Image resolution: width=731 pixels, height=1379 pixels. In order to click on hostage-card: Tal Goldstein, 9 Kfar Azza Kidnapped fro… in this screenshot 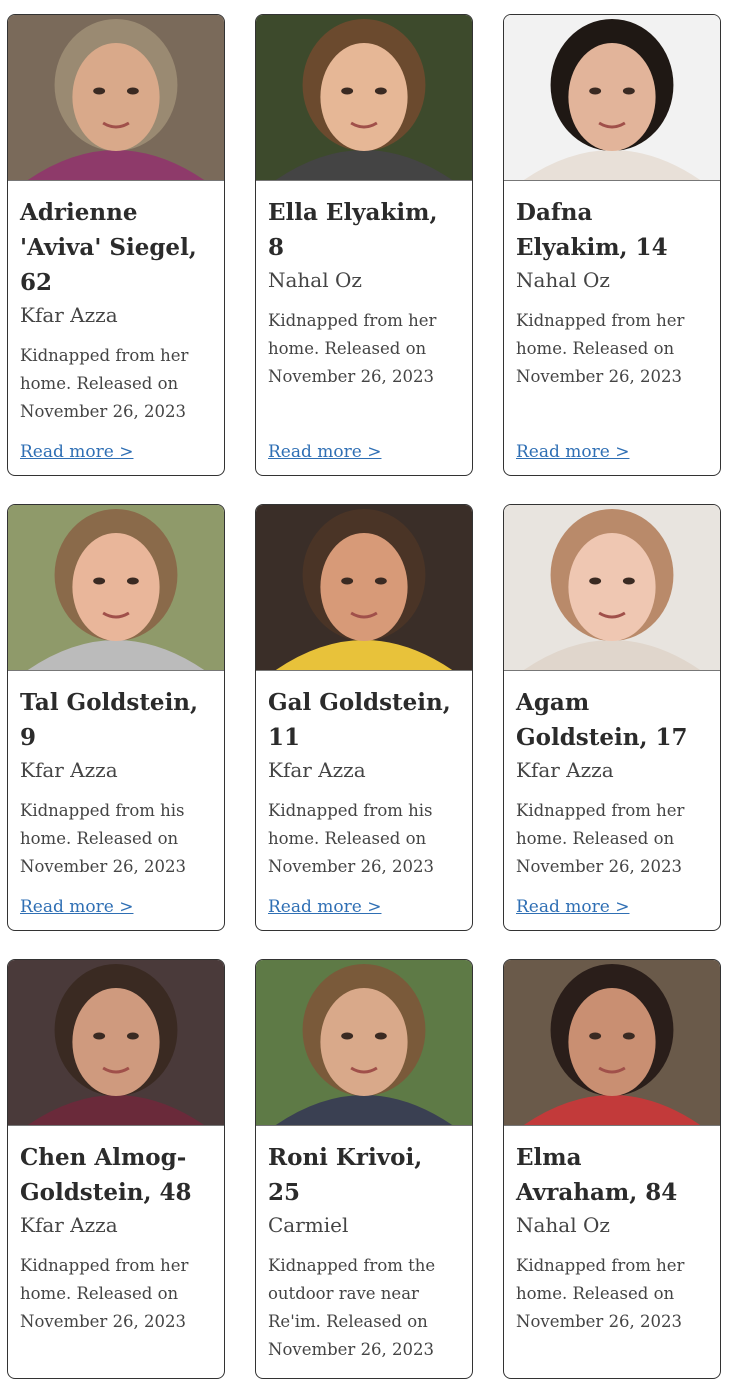, I will do `click(116, 717)`.